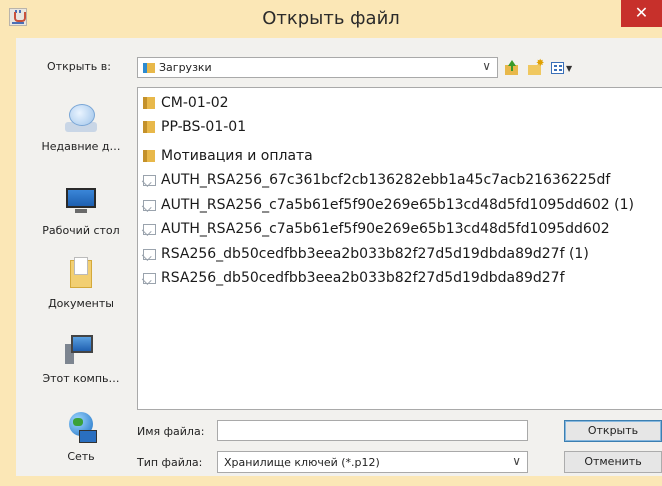  Describe the element at coordinates (569, 68) in the screenshot. I see `view-dropdown-arrow-icon: ▼` at that location.